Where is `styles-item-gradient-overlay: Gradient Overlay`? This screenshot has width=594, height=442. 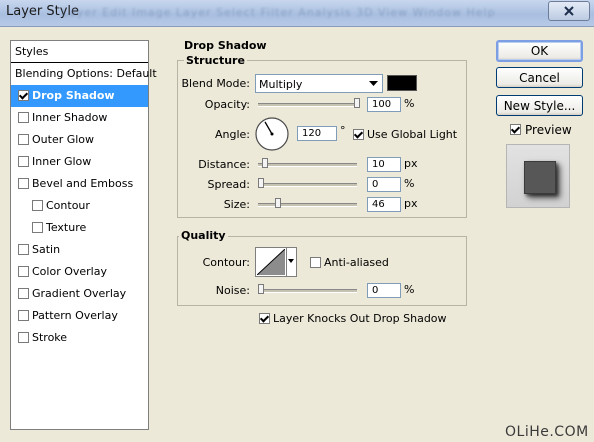
styles-item-gradient-overlay: Gradient Overlay is located at coordinates (79, 294).